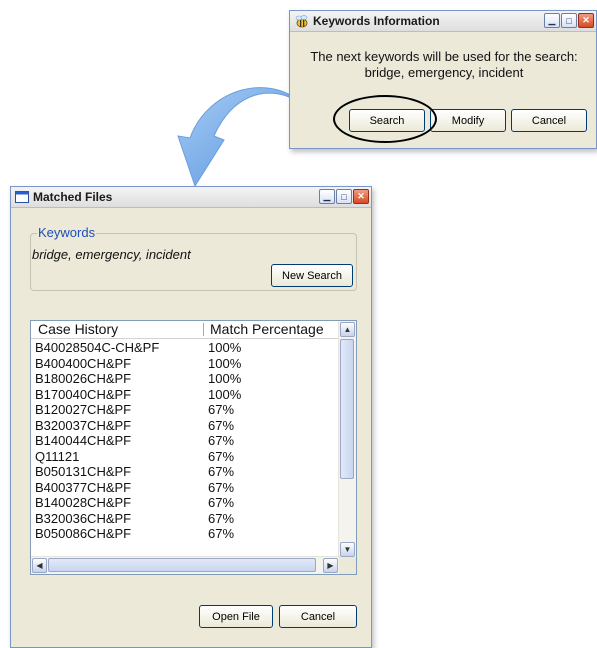  I want to click on chevron-left-icon: ◀, so click(39, 565).